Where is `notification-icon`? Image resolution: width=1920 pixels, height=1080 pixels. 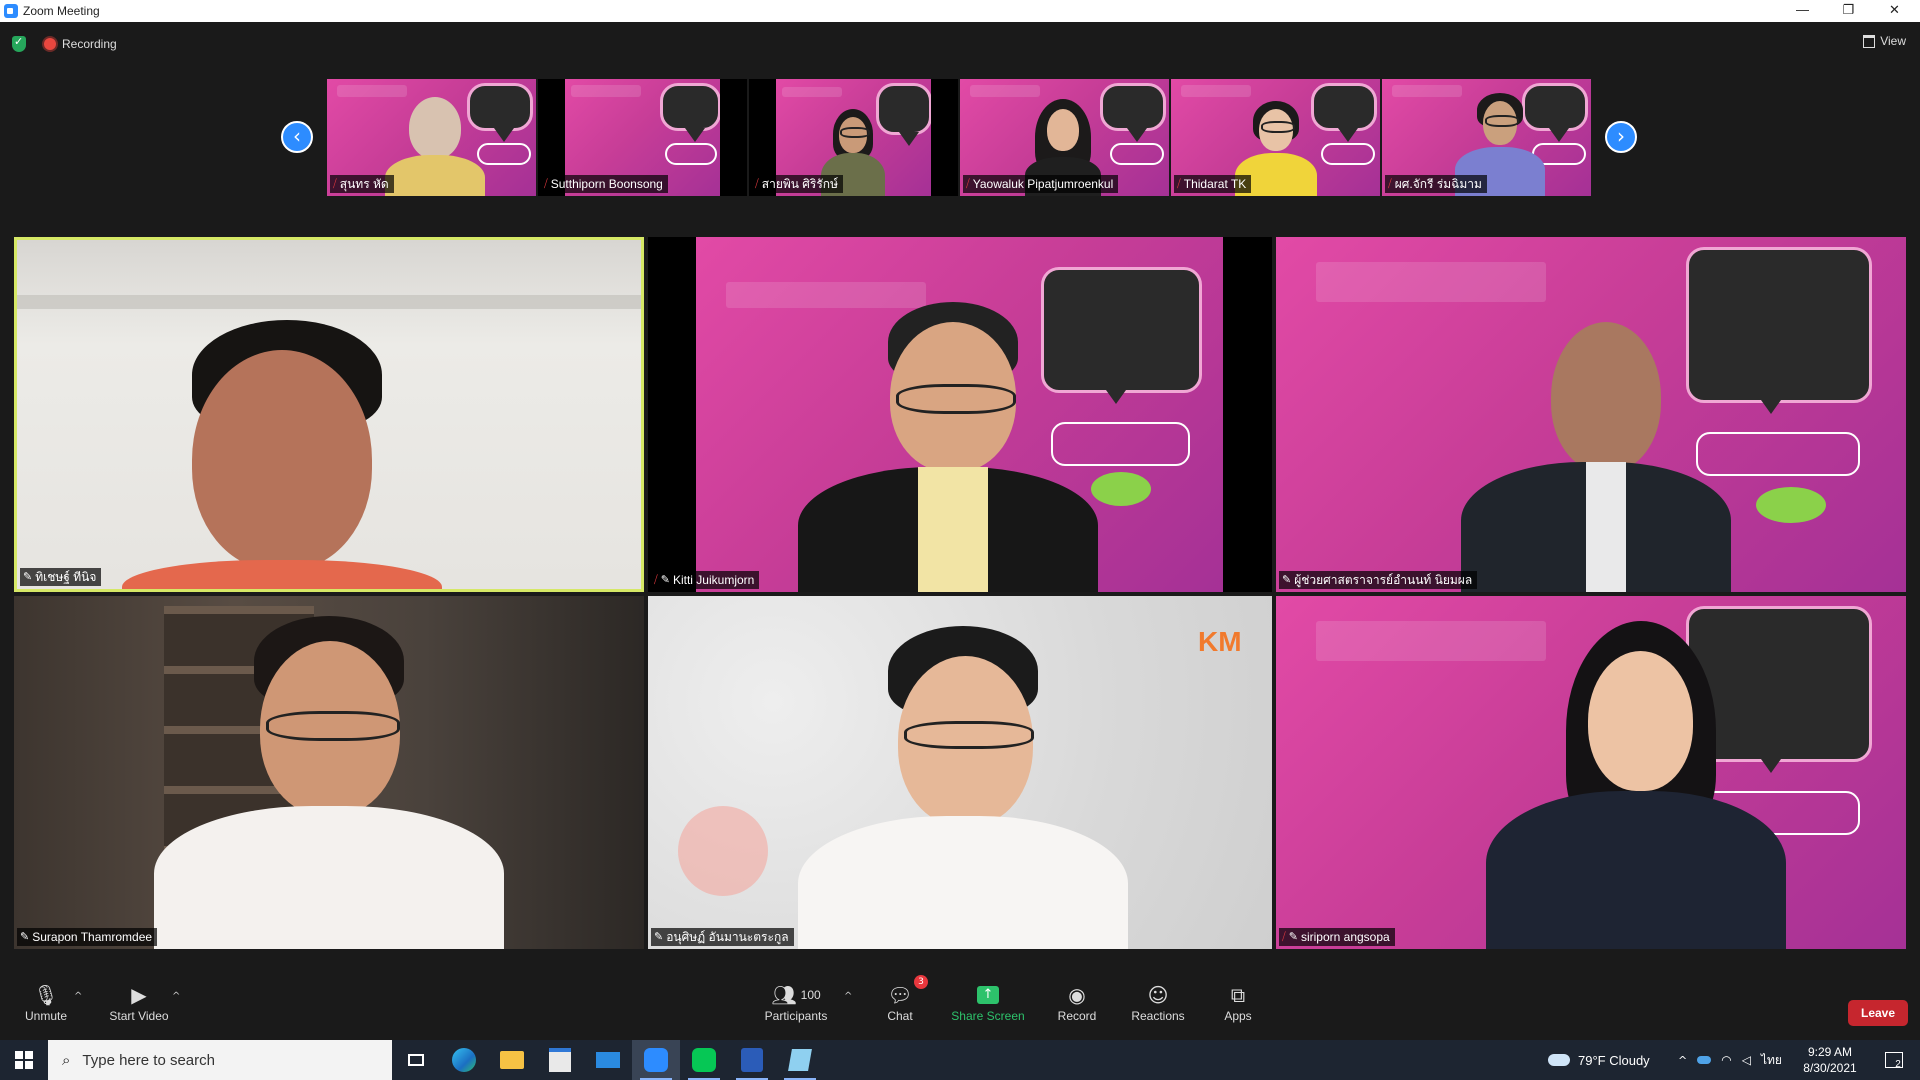 notification-icon is located at coordinates (1894, 1060).